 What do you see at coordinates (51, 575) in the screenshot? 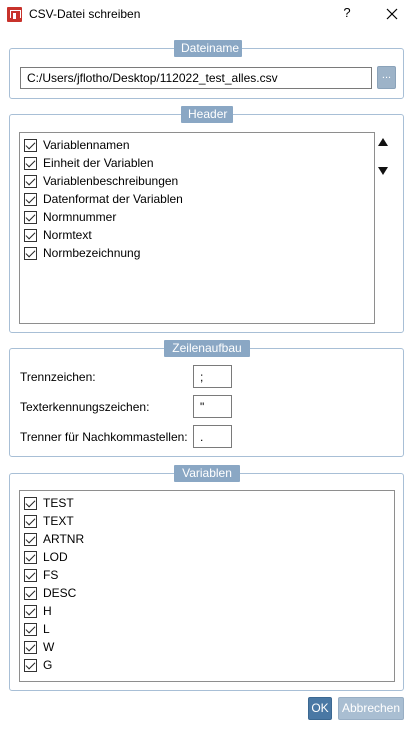
I see `list-item-label: FS` at bounding box center [51, 575].